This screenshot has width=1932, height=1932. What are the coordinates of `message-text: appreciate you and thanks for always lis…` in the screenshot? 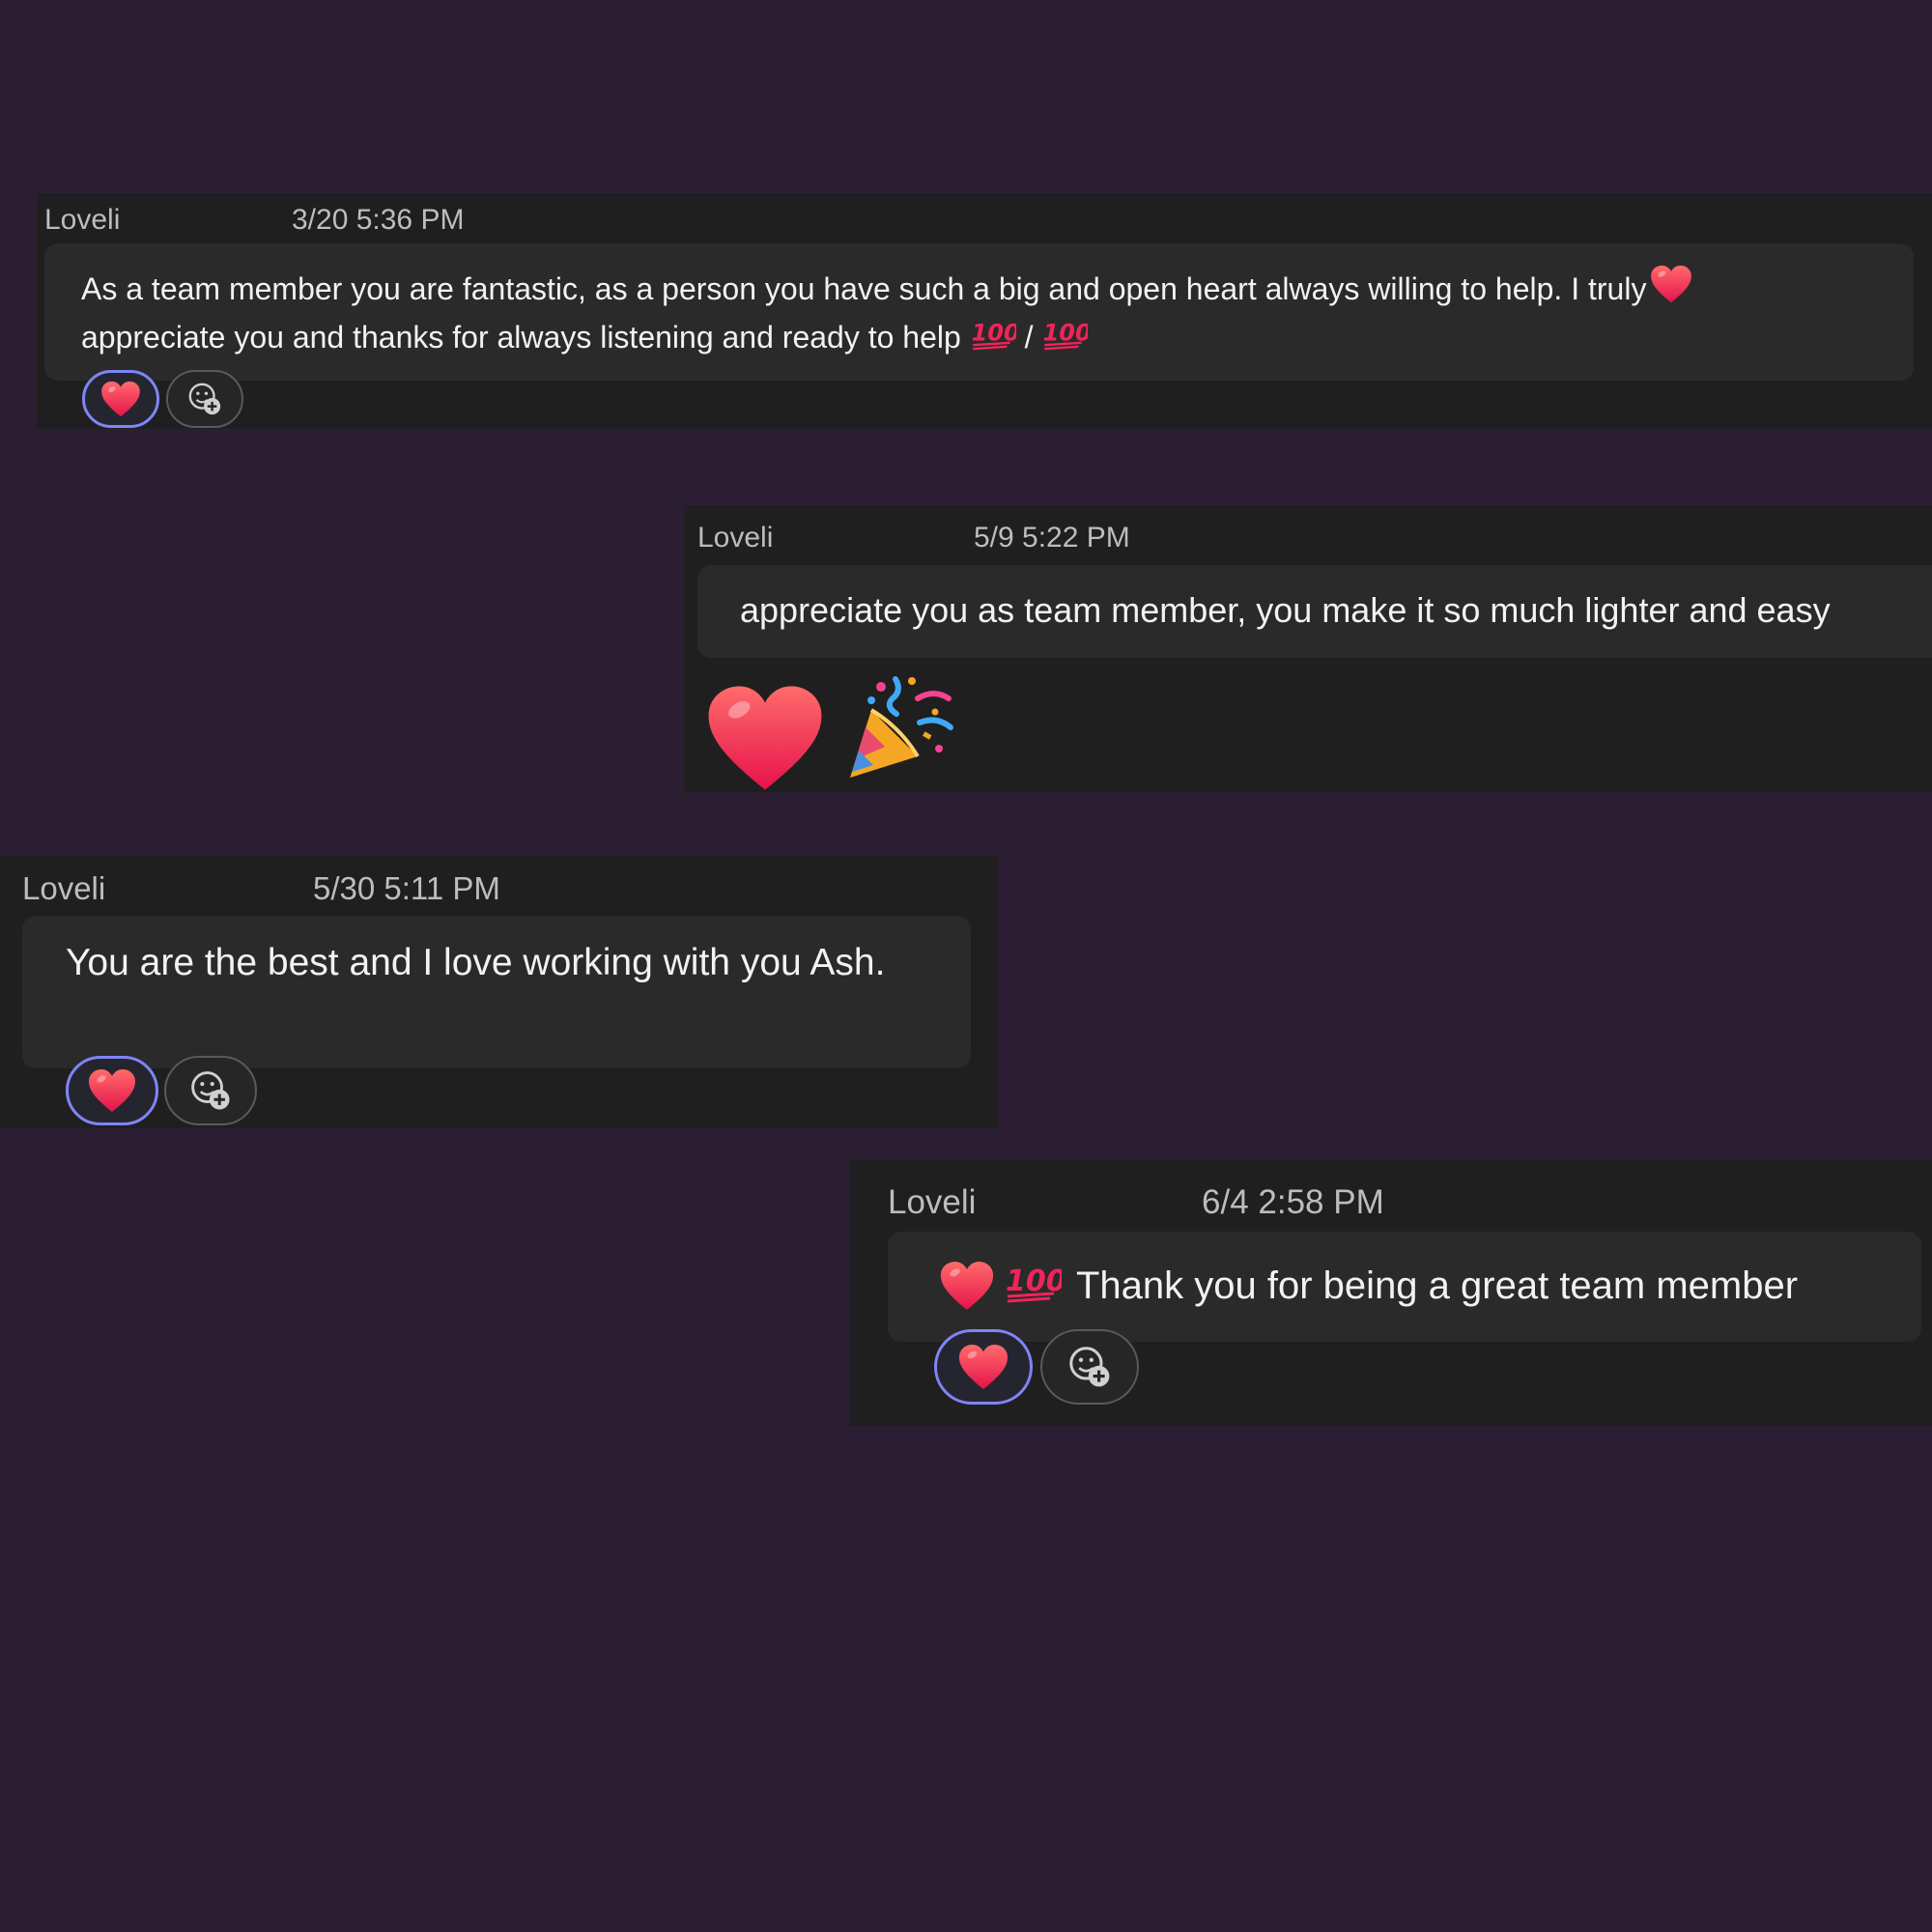 It's located at (584, 336).